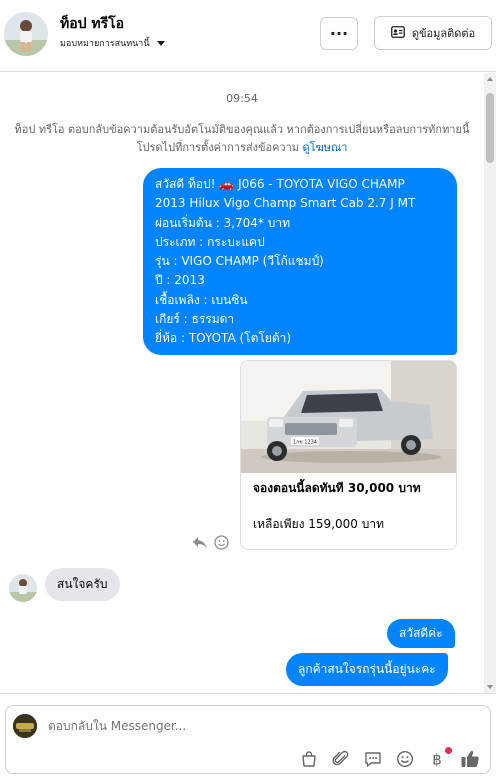 The height and width of the screenshot is (777, 496). Describe the element at coordinates (448, 750) in the screenshot. I see `notification-dot` at that location.